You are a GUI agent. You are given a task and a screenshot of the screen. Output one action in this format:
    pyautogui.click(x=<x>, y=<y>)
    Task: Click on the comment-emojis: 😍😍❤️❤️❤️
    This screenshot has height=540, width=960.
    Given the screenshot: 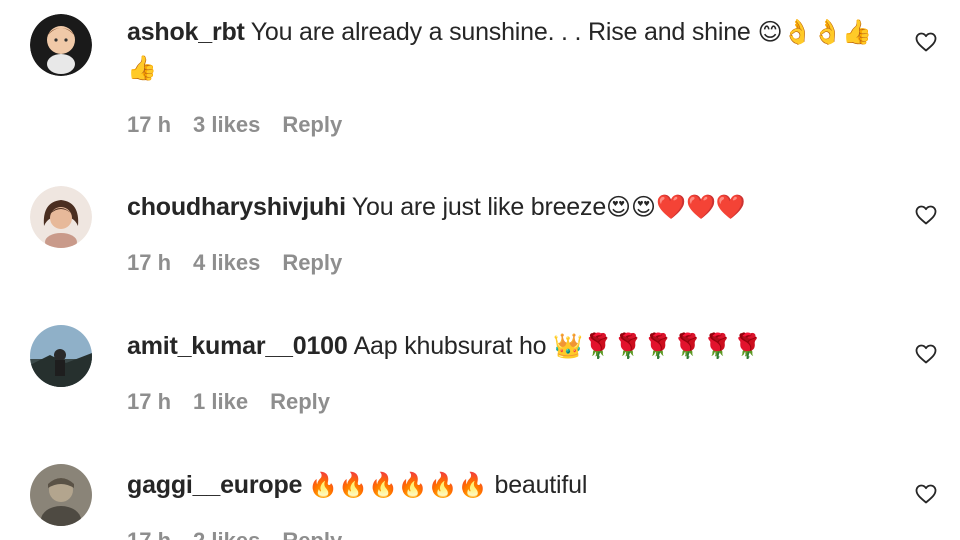 What is the action you would take?
    pyautogui.click(x=676, y=207)
    